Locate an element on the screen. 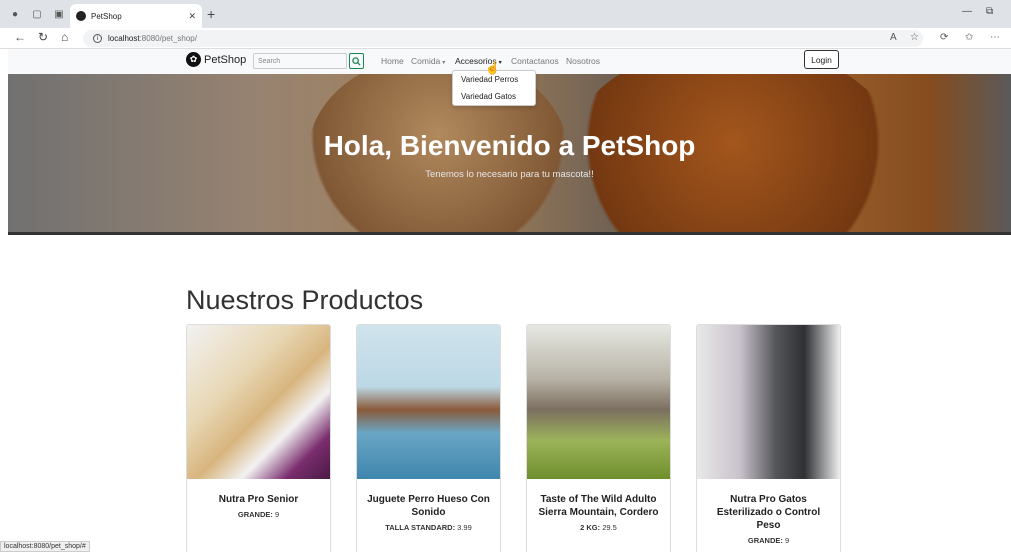 This screenshot has height=552, width=1011. nav-comida: Comida ▾ is located at coordinates (428, 61).